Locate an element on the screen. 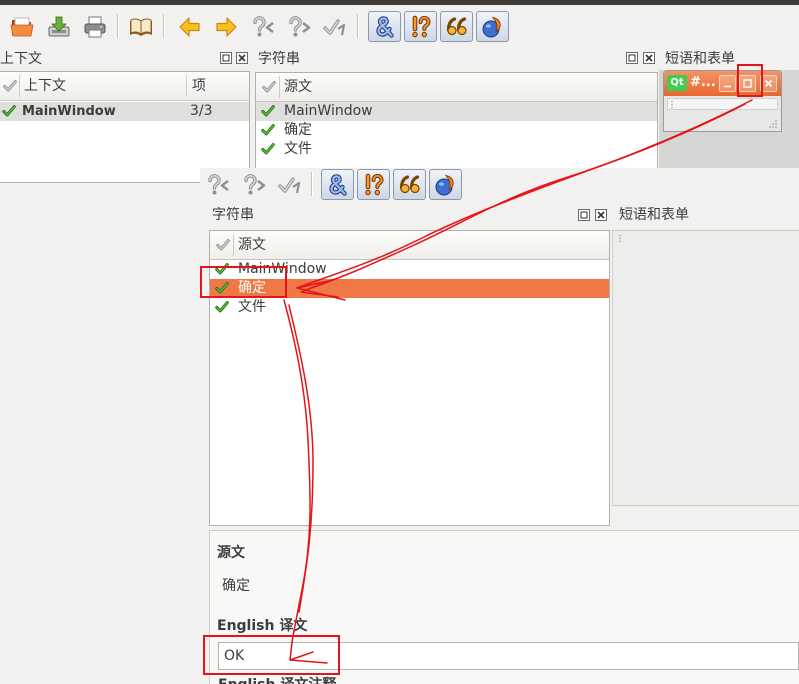 Image resolution: width=799 pixels, height=684 pixels. previous-button is located at coordinates (190, 27).